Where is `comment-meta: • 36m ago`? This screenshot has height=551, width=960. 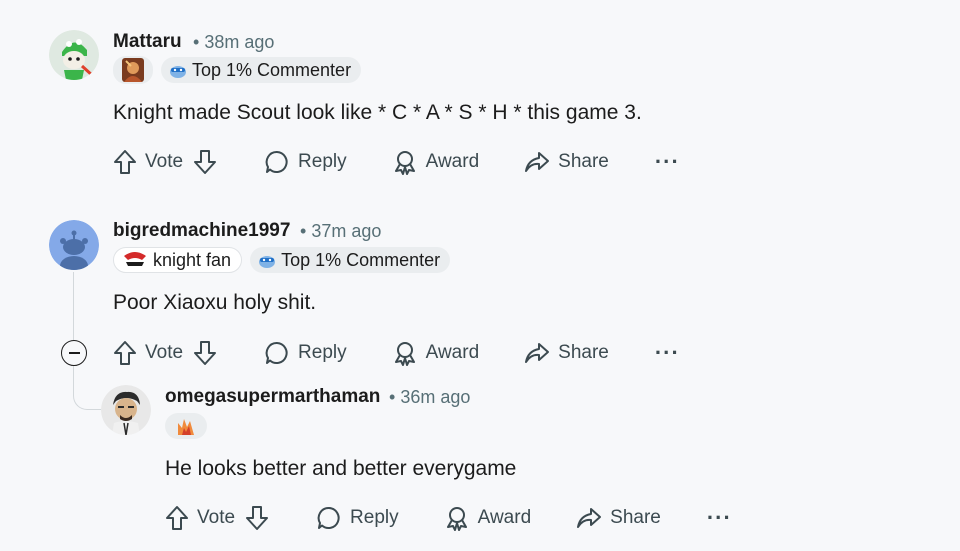 comment-meta: • 36m ago is located at coordinates (429, 397).